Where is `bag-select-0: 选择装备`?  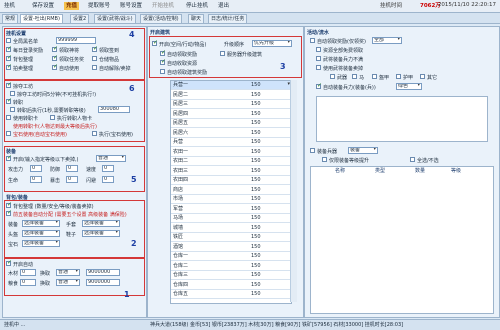
bag-select-0: 选择装备 is located at coordinates (41, 223).